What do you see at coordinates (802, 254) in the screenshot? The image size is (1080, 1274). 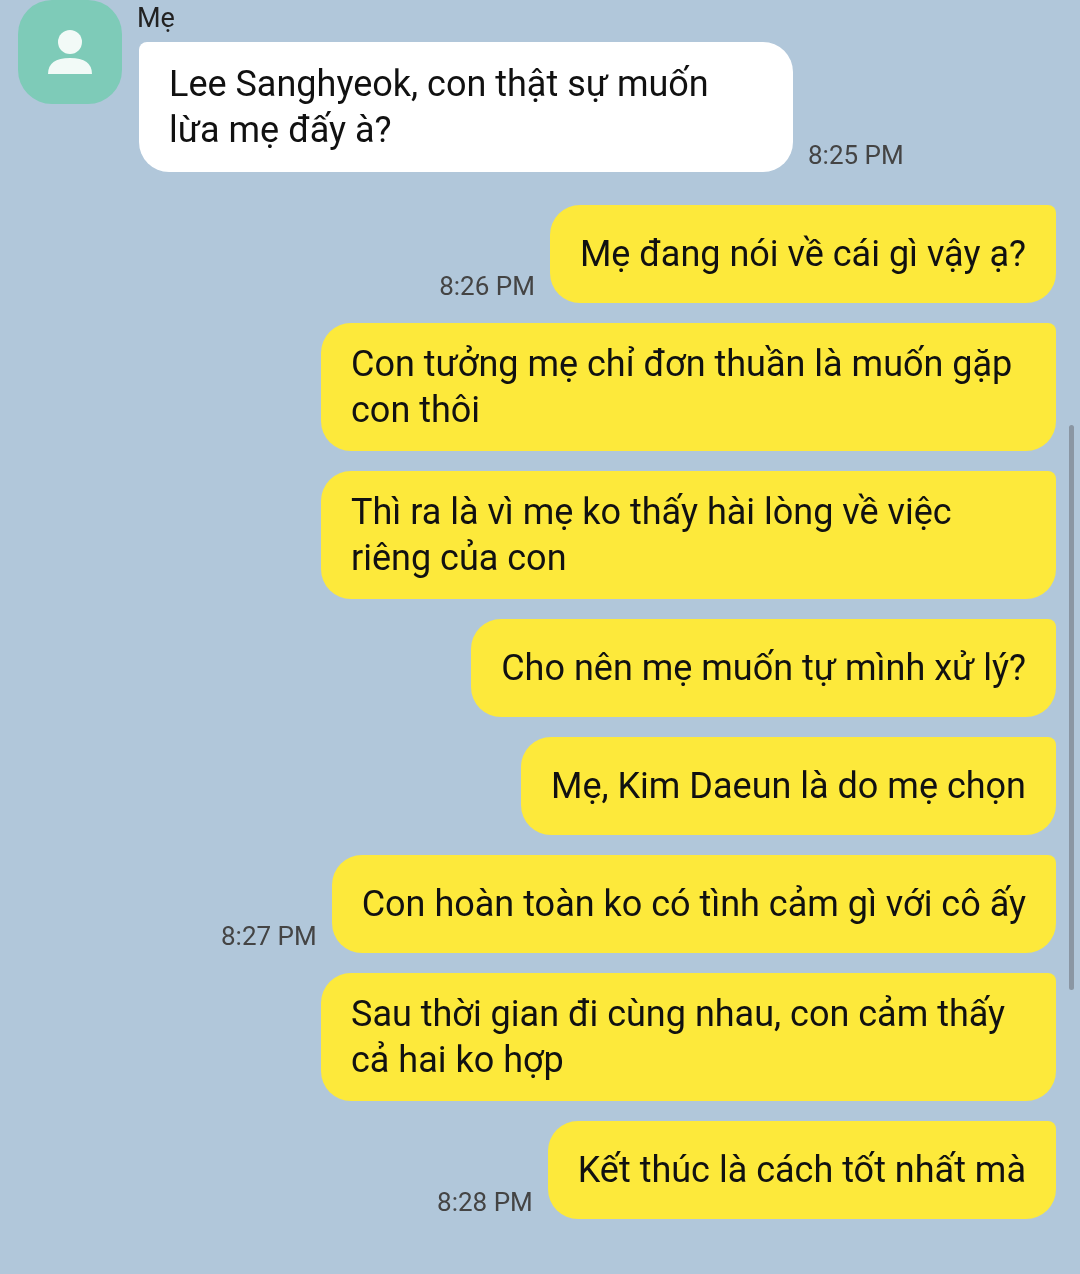 I see `message-bubble: Mẹ đang nói về cái gì vậy ạ?` at bounding box center [802, 254].